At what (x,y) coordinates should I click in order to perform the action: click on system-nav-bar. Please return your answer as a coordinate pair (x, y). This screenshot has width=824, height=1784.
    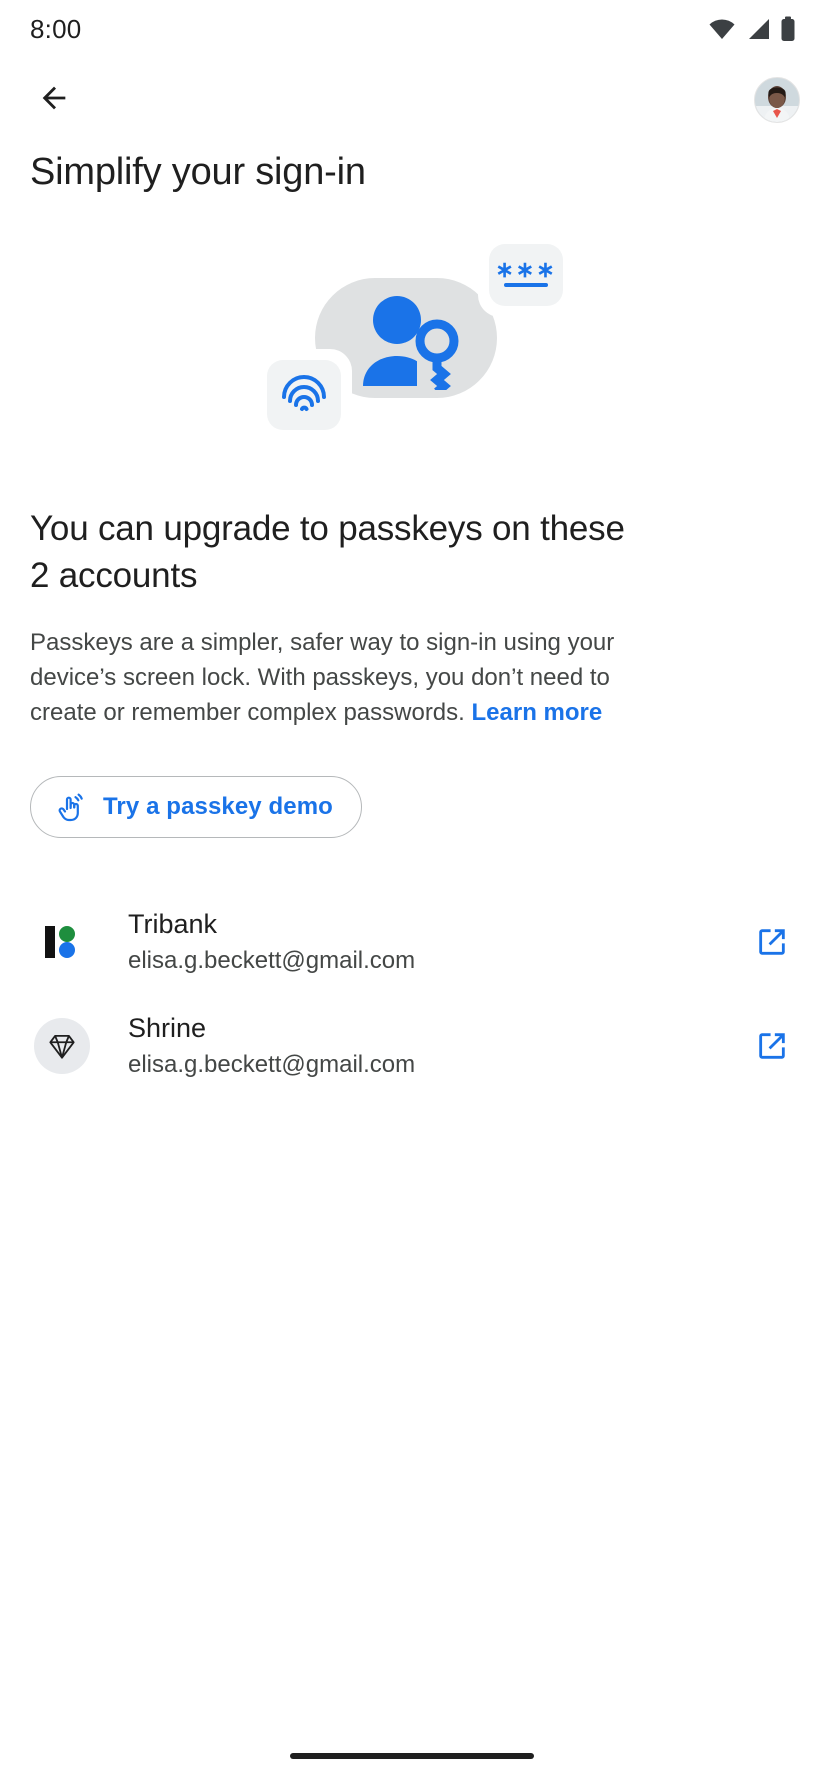
    Looking at the image, I should click on (412, 1756).